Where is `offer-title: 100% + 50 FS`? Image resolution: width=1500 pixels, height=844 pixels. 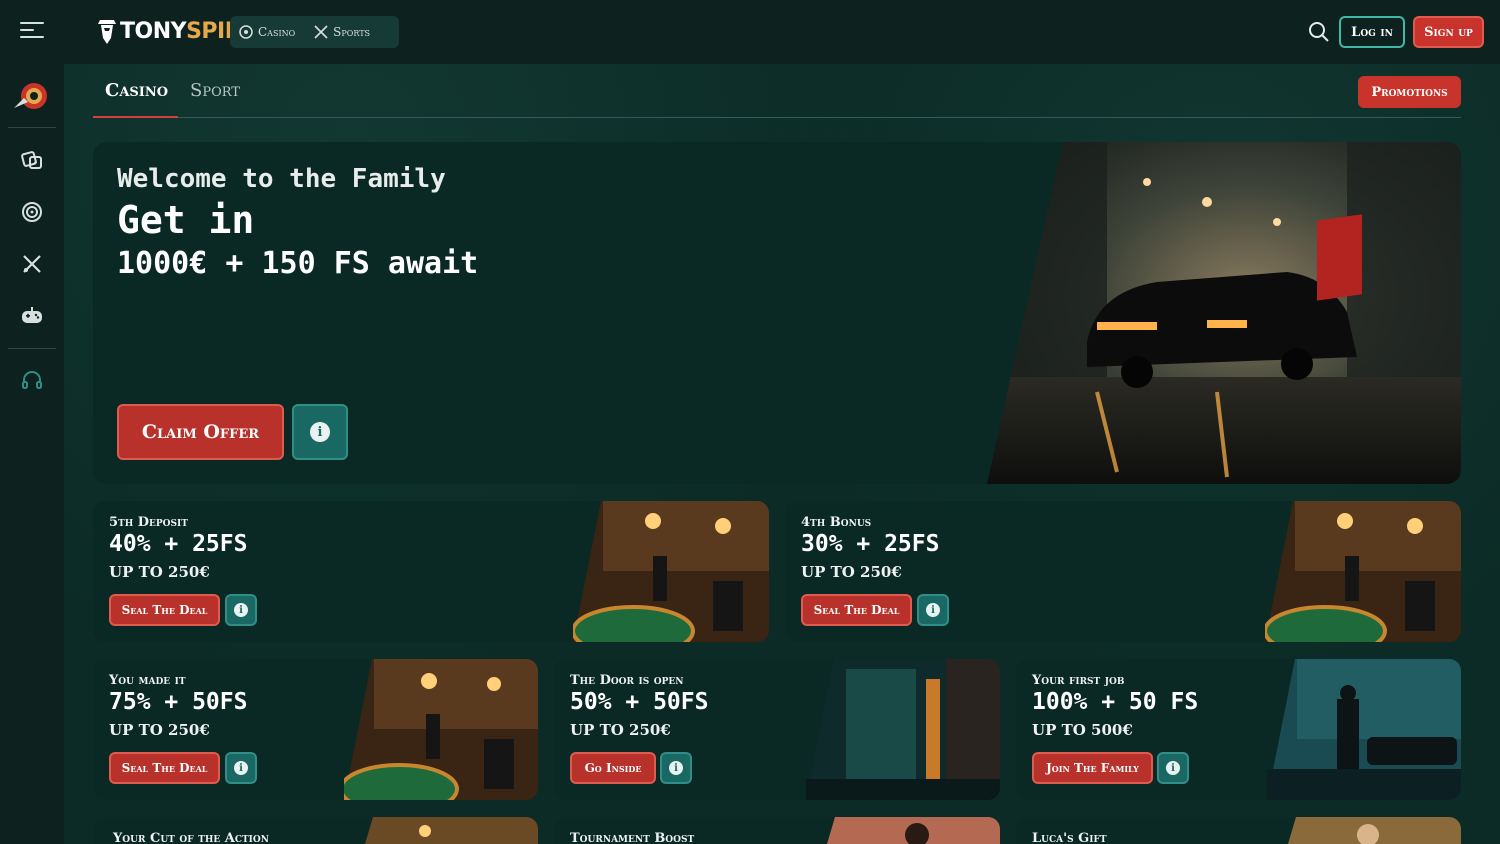 offer-title: 100% + 50 FS is located at coordinates (1115, 702).